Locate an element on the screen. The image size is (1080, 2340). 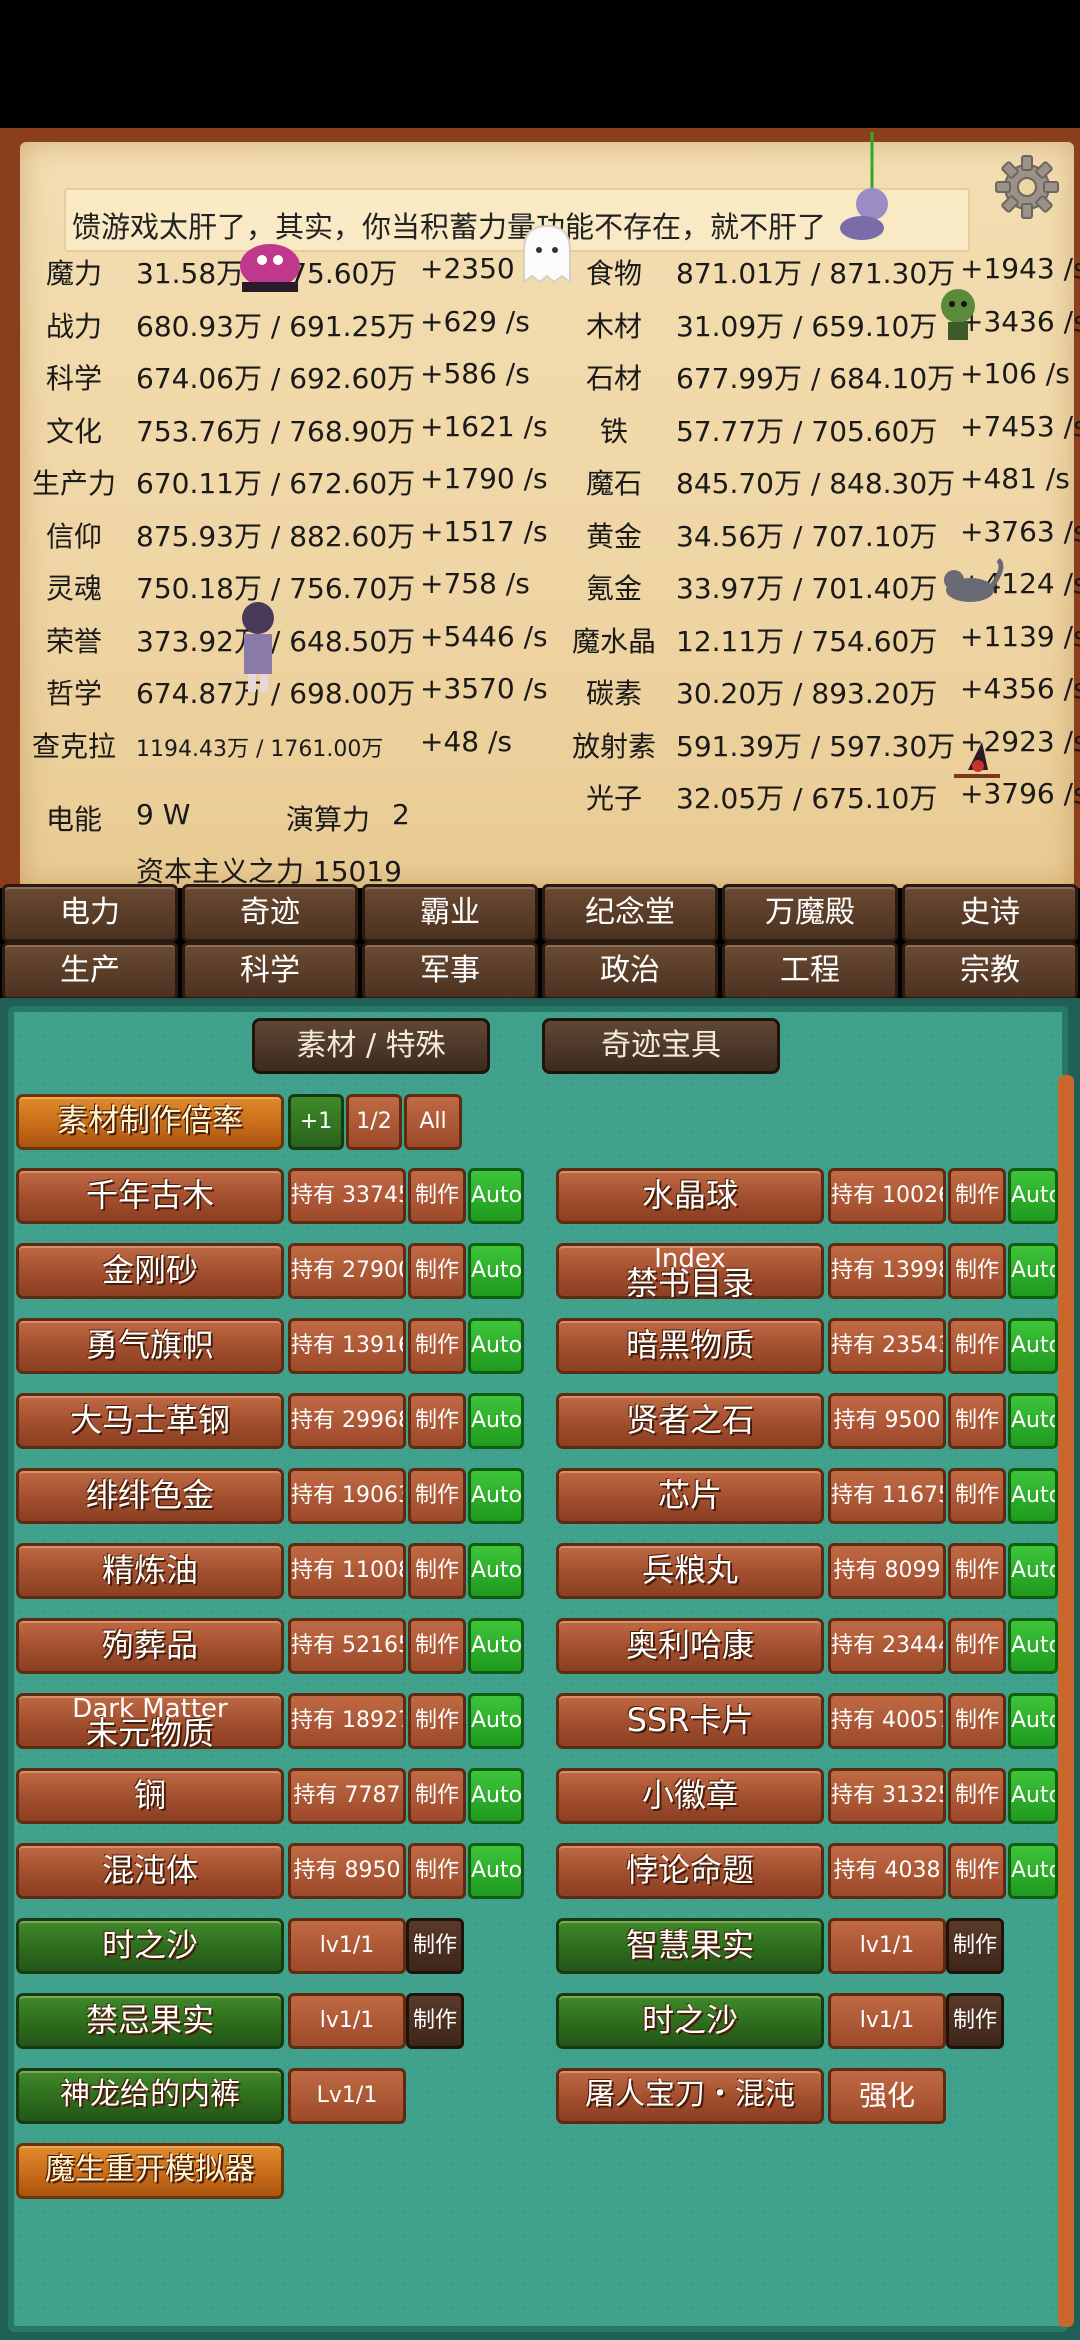
hold-count: 持有 4038 is located at coordinates (887, 1871).